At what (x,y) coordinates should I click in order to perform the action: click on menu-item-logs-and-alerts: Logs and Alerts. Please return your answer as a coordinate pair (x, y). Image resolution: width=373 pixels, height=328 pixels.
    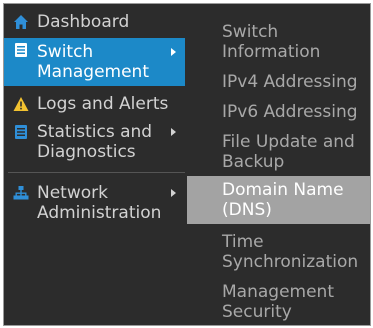
    Looking at the image, I should click on (94, 104).